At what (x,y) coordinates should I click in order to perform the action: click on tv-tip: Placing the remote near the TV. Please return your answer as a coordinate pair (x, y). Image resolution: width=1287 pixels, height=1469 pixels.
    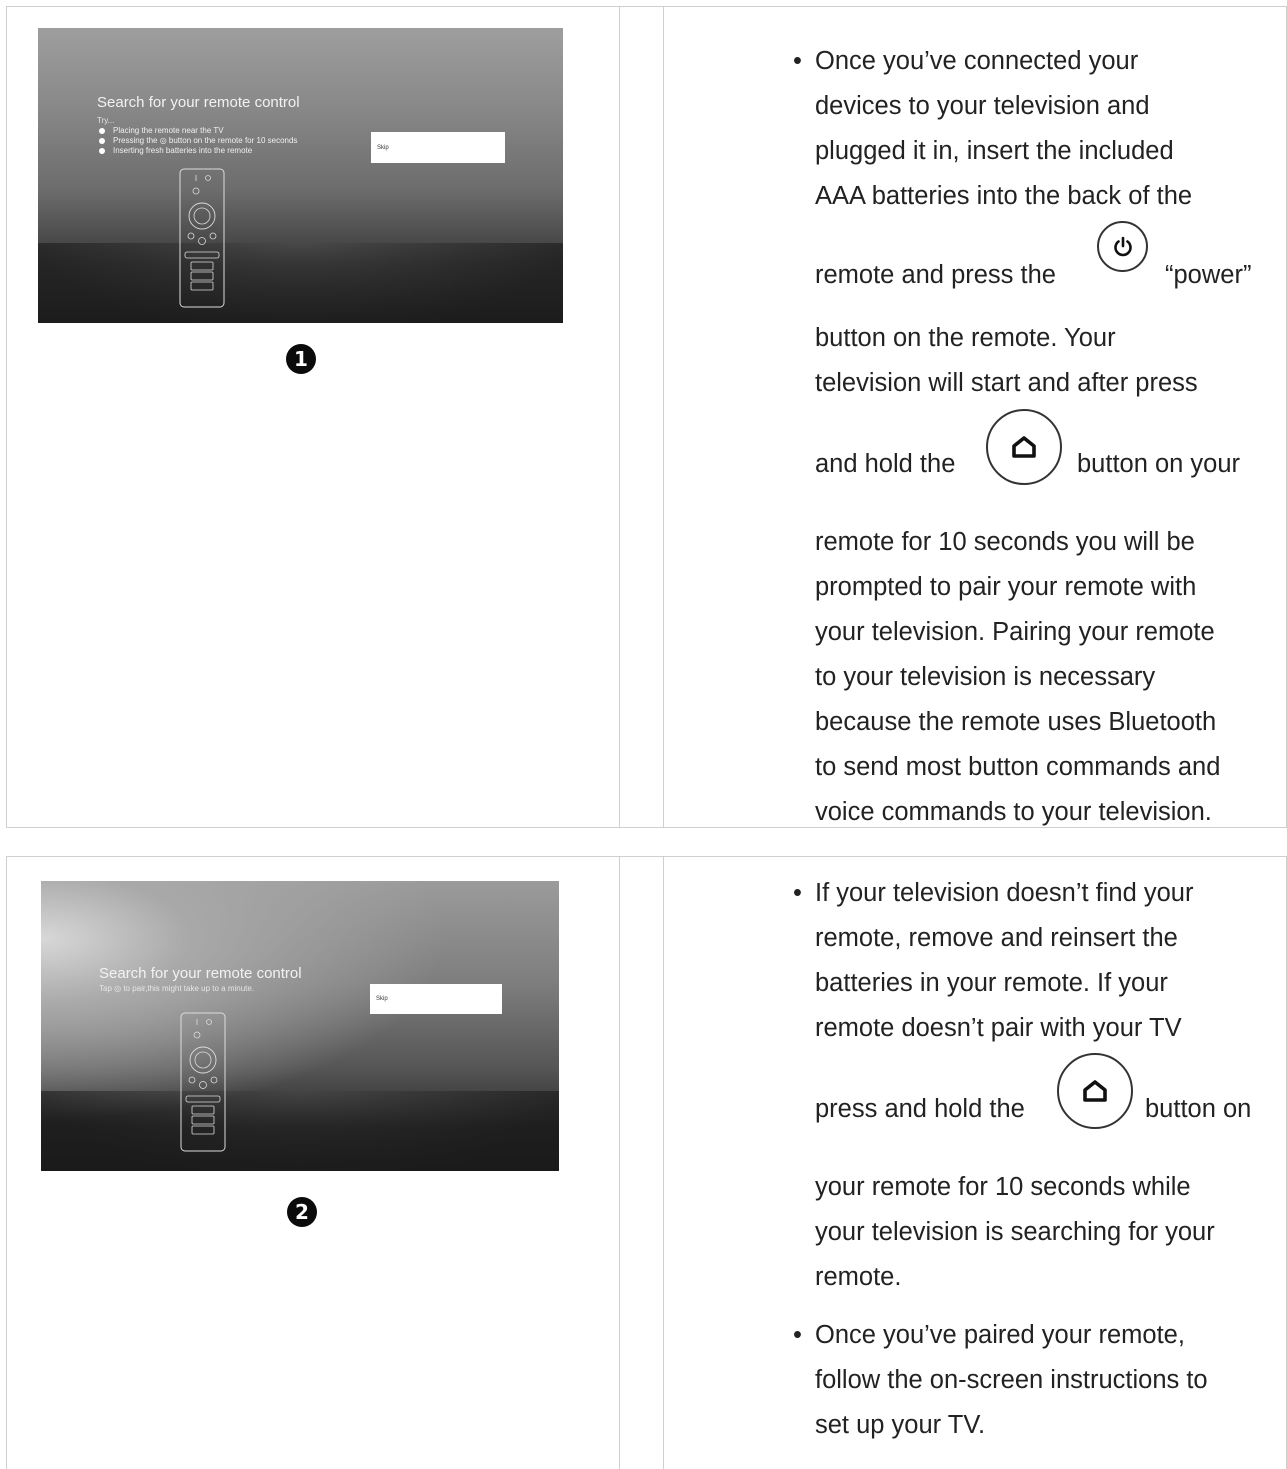
    Looking at the image, I should click on (197, 131).